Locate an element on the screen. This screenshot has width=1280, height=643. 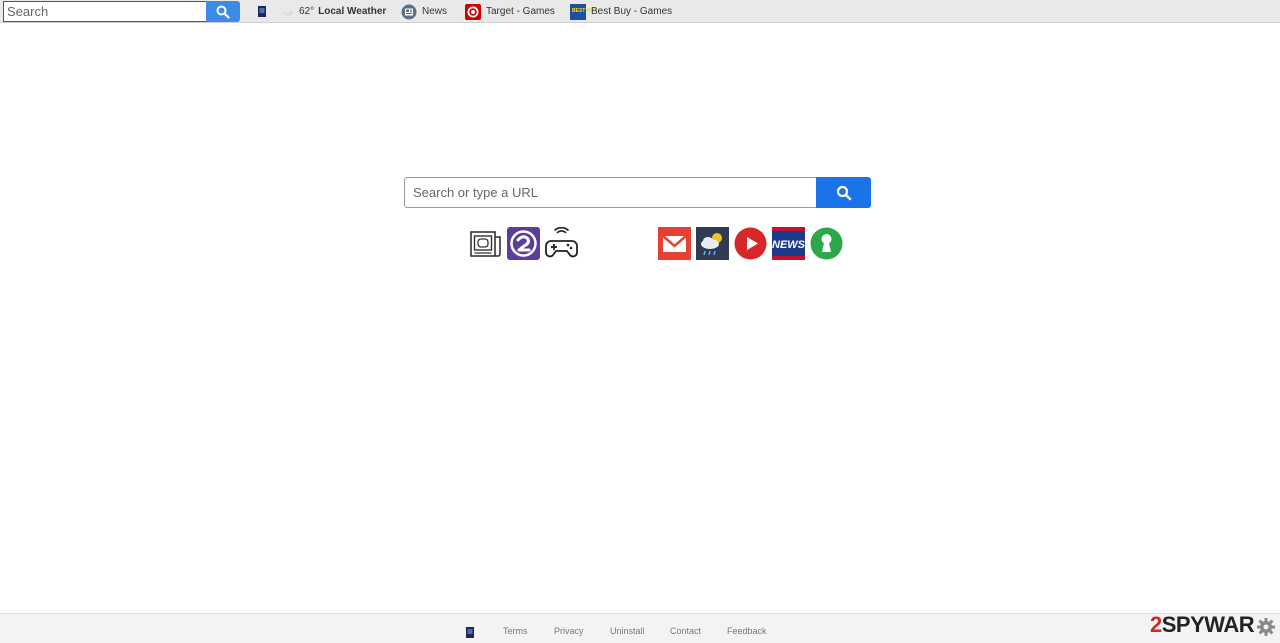
gamepad-icon is located at coordinates (561, 242).